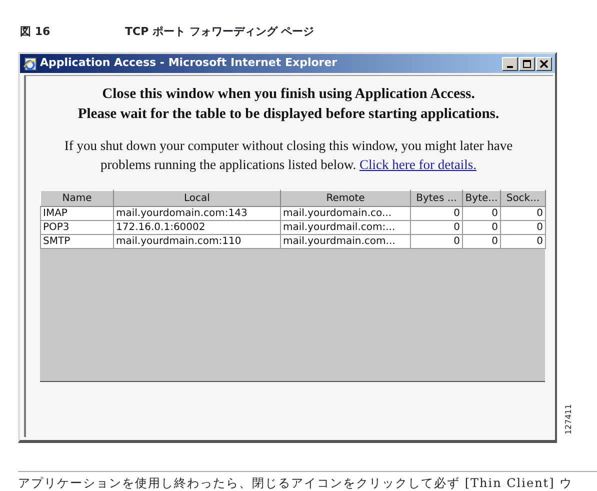 This screenshot has height=491, width=597. I want to click on table-cell: POP3, so click(77, 227).